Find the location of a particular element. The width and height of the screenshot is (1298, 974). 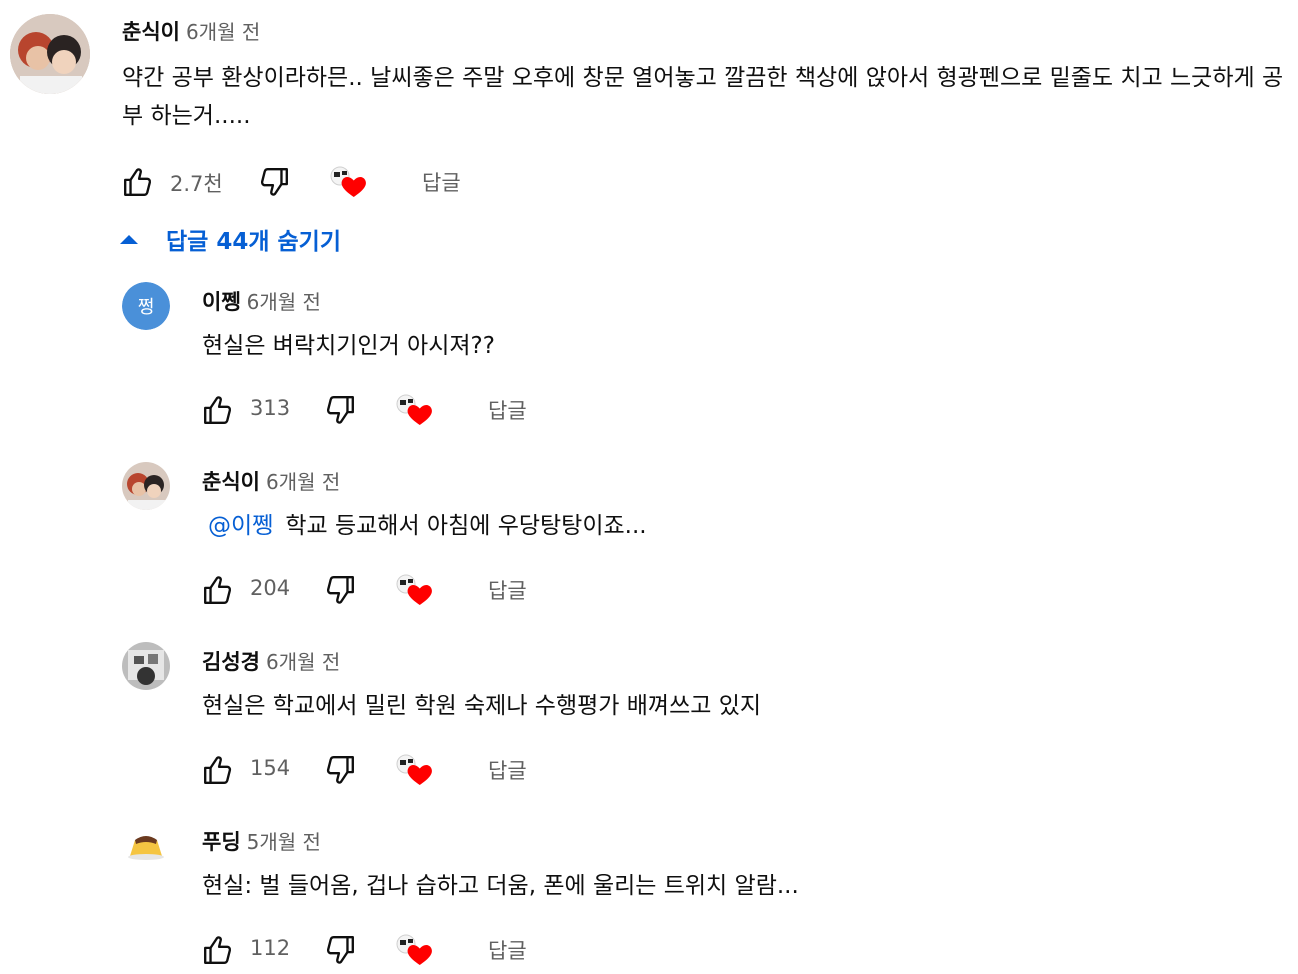

comment-actions: 313 답글 is located at coordinates (402, 410).